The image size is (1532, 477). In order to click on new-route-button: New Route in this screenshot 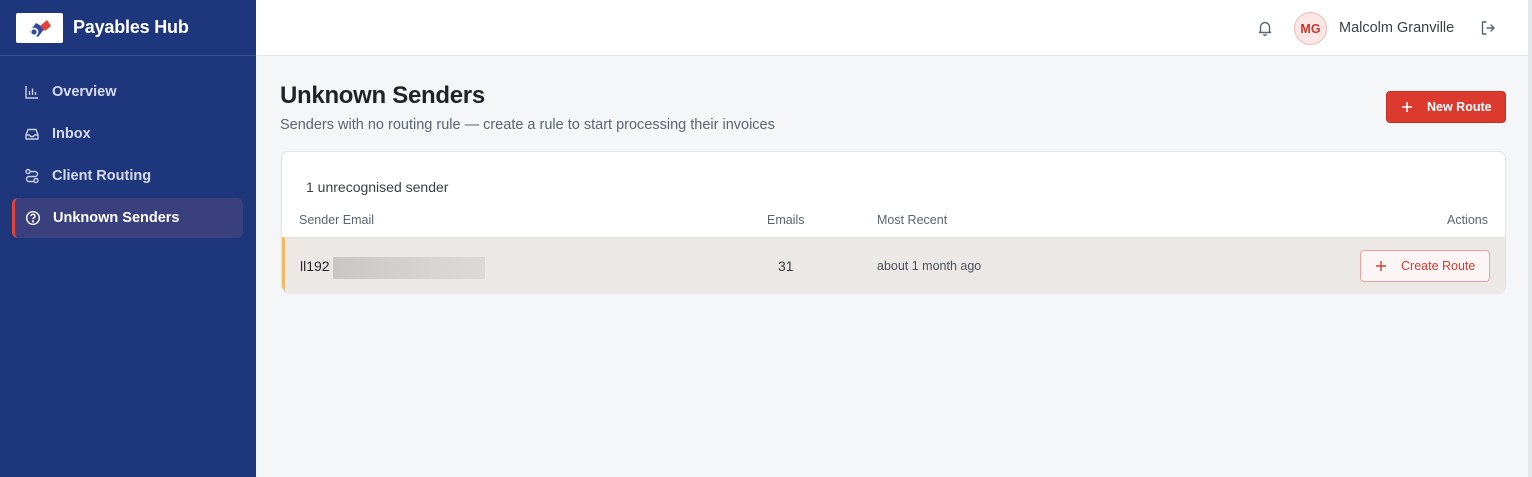, I will do `click(1446, 107)`.